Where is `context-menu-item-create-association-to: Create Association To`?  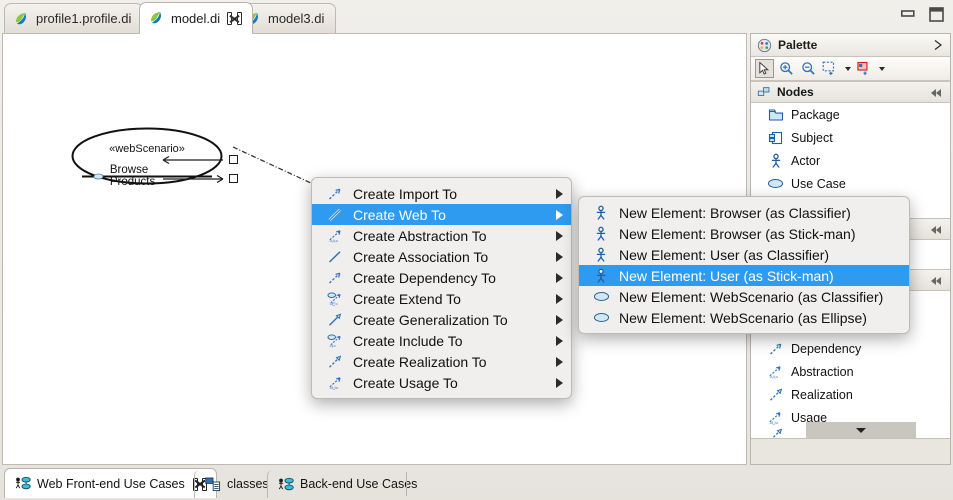 context-menu-item-create-association-to: Create Association To is located at coordinates (441, 256).